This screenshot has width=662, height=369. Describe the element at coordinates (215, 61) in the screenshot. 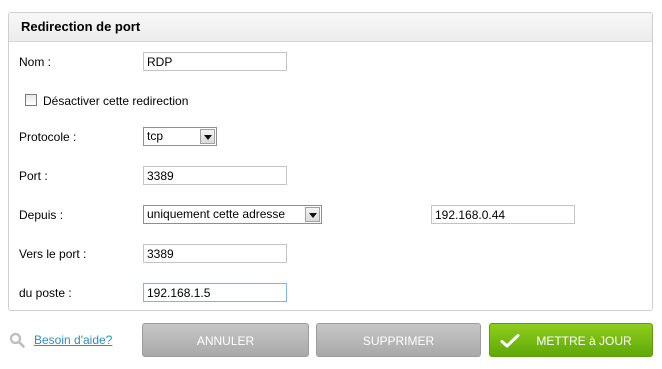

I see `name-input` at that location.